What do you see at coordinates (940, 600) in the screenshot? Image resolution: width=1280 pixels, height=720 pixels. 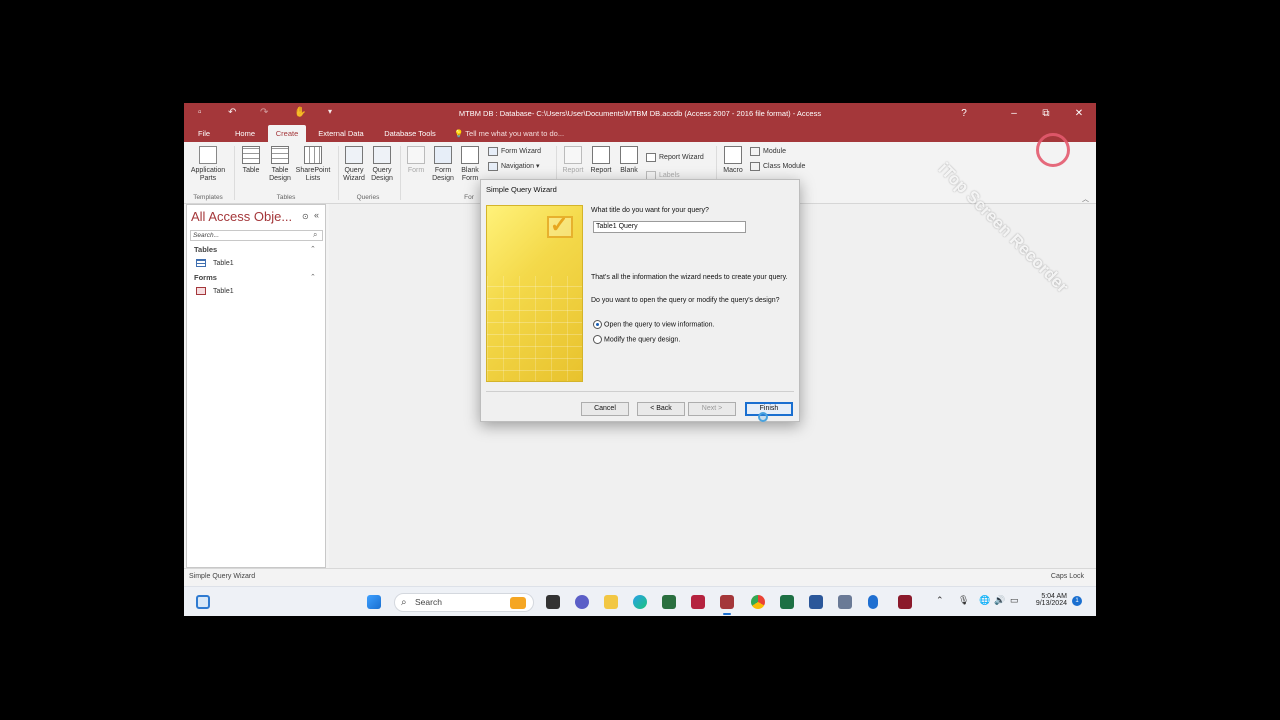 I see `chevron-up-icon: ⌃` at bounding box center [940, 600].